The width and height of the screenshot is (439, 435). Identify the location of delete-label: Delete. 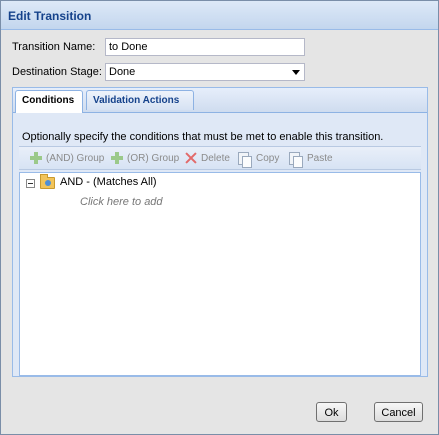
(215, 158).